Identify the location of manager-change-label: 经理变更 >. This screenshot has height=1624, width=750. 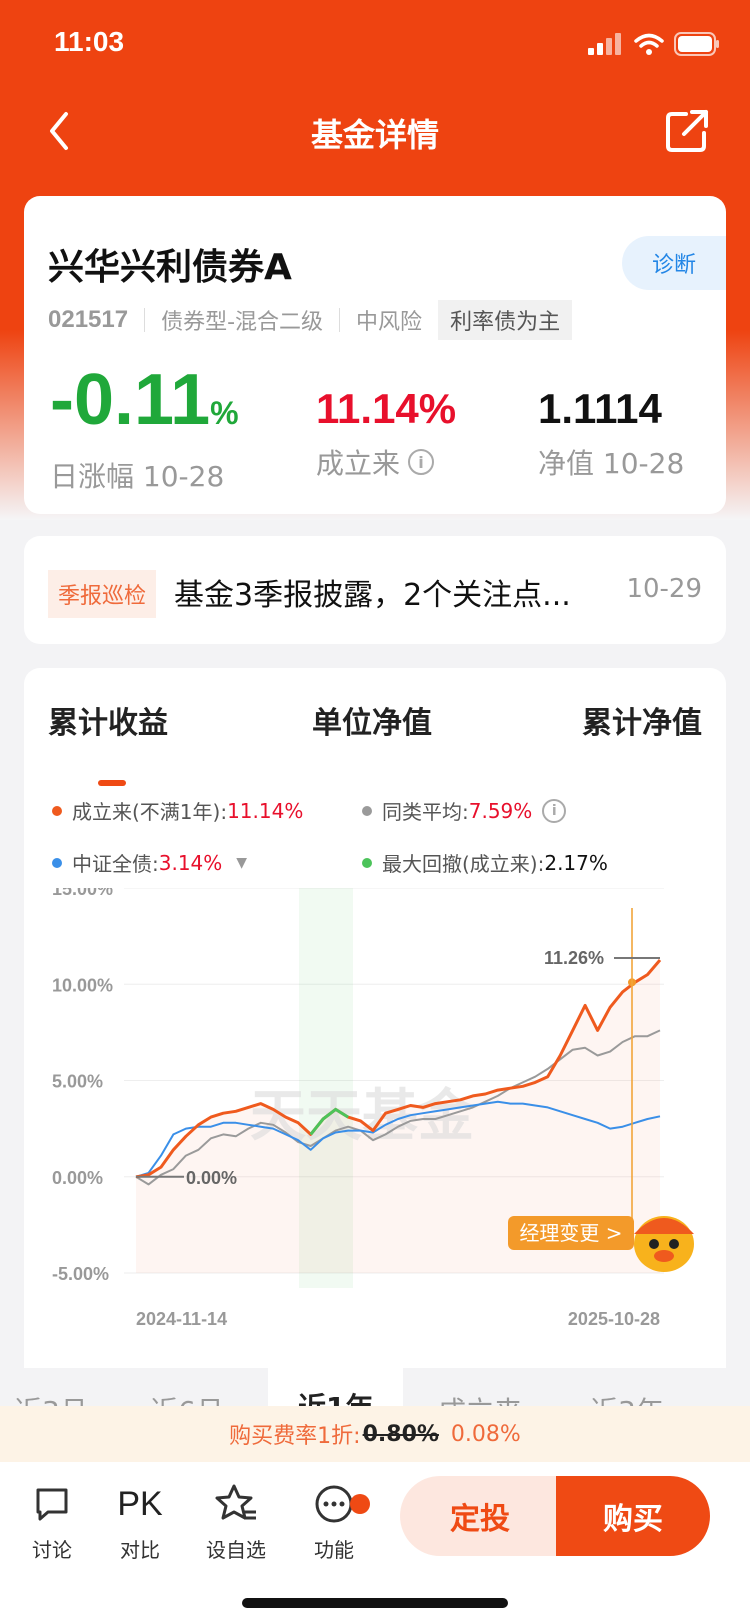
(570, 1233).